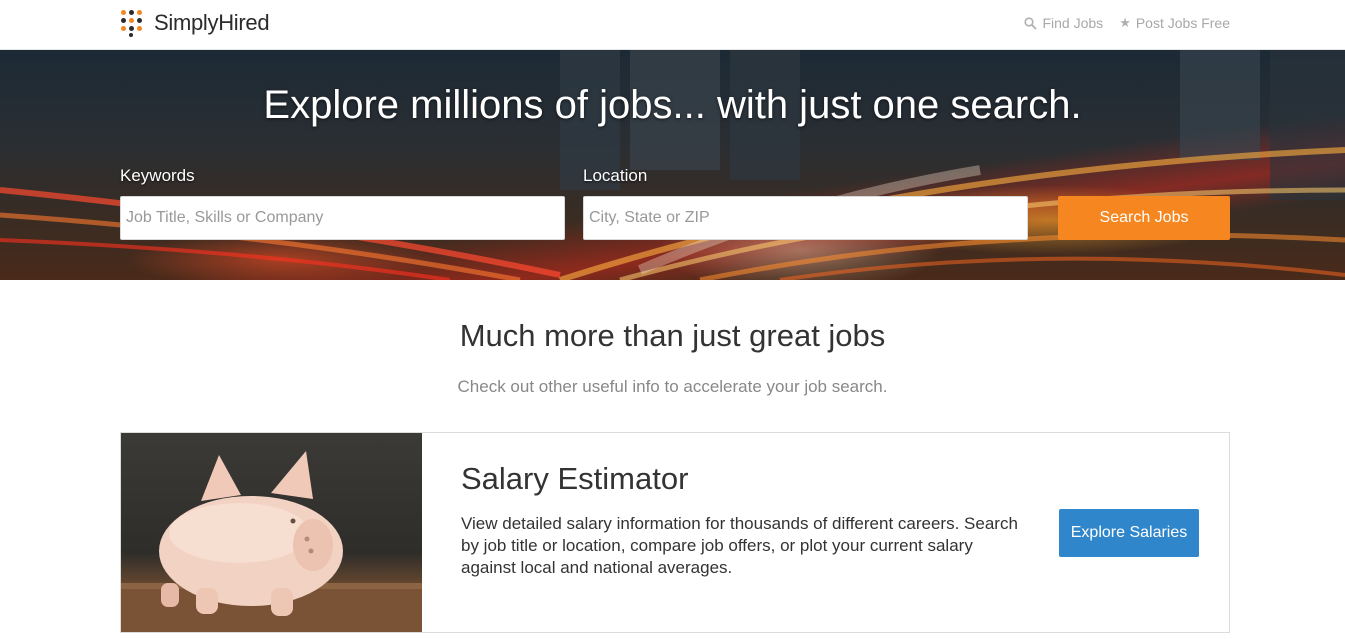  What do you see at coordinates (1031, 23) in the screenshot?
I see `search-icon` at bounding box center [1031, 23].